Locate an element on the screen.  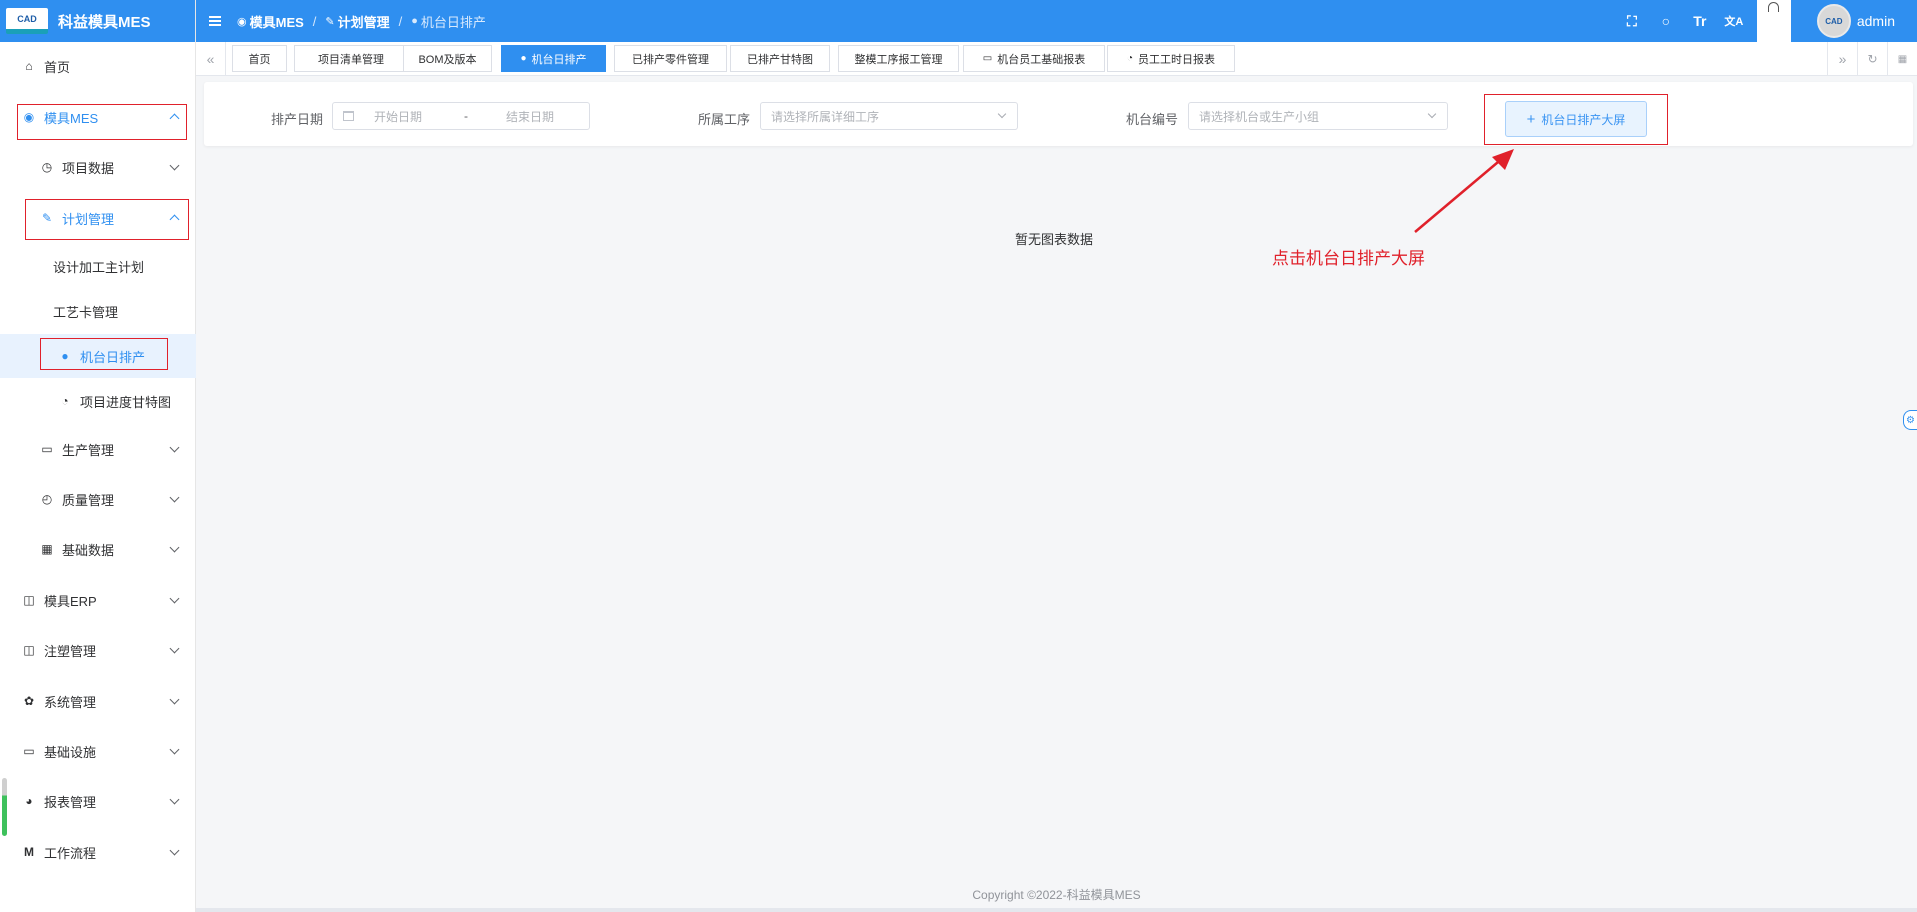
workflow-icon: M is located at coordinates (29, 852).